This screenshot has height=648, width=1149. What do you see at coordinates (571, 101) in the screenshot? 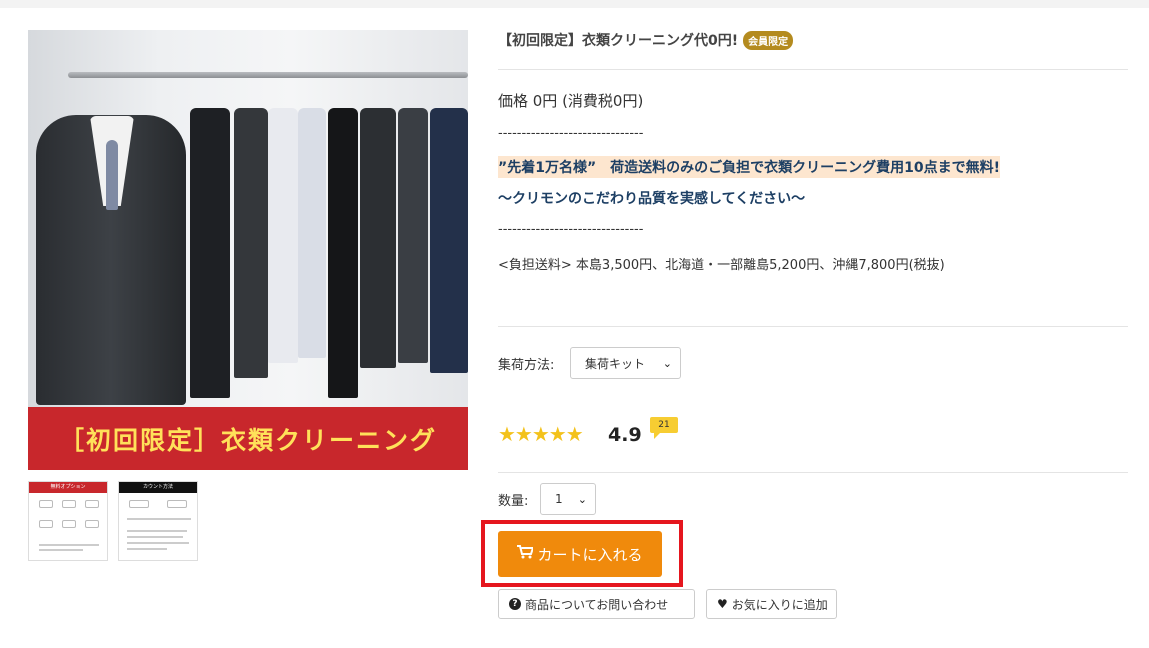
I see `price: 価格 0円 (消費税0円)` at bounding box center [571, 101].